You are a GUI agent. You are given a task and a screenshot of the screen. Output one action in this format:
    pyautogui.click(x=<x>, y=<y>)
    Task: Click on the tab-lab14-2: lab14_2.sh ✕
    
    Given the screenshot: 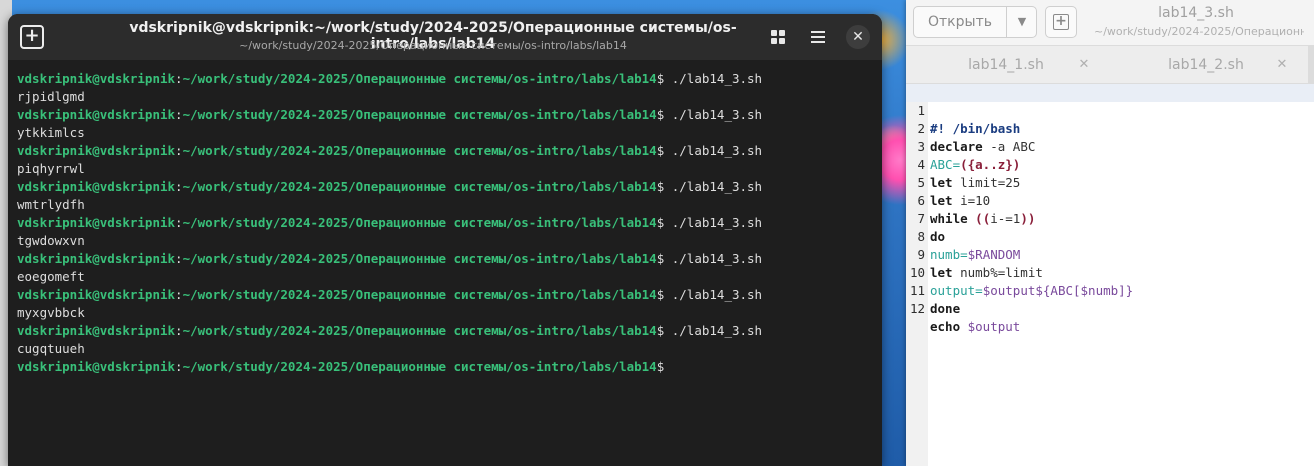 What is the action you would take?
    pyautogui.click(x=1205, y=65)
    